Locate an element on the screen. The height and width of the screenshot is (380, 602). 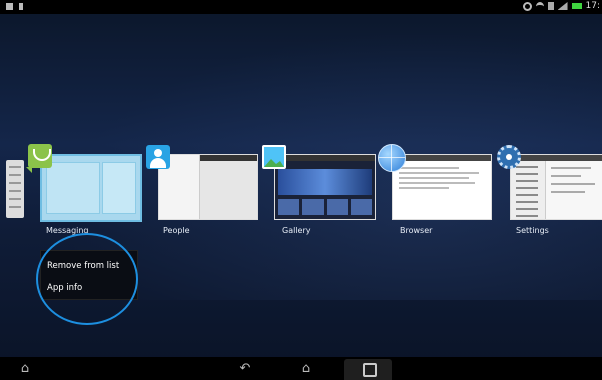
app-label-browser: Browser is located at coordinates (416, 230).